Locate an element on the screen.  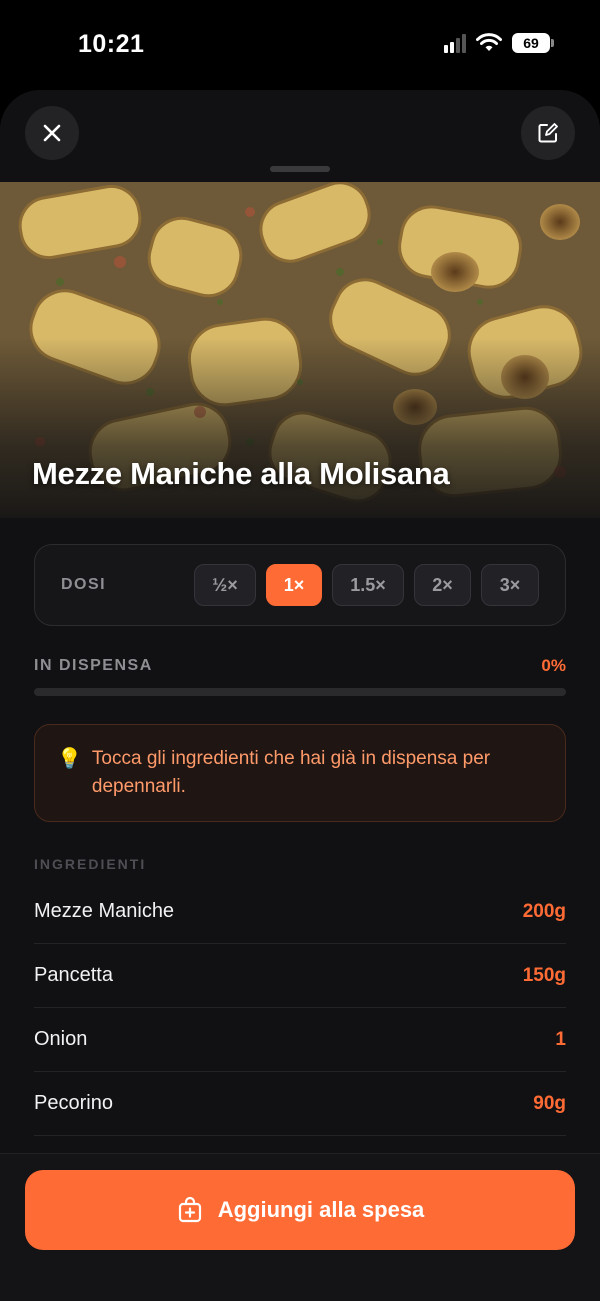
edit-icon is located at coordinates (548, 133).